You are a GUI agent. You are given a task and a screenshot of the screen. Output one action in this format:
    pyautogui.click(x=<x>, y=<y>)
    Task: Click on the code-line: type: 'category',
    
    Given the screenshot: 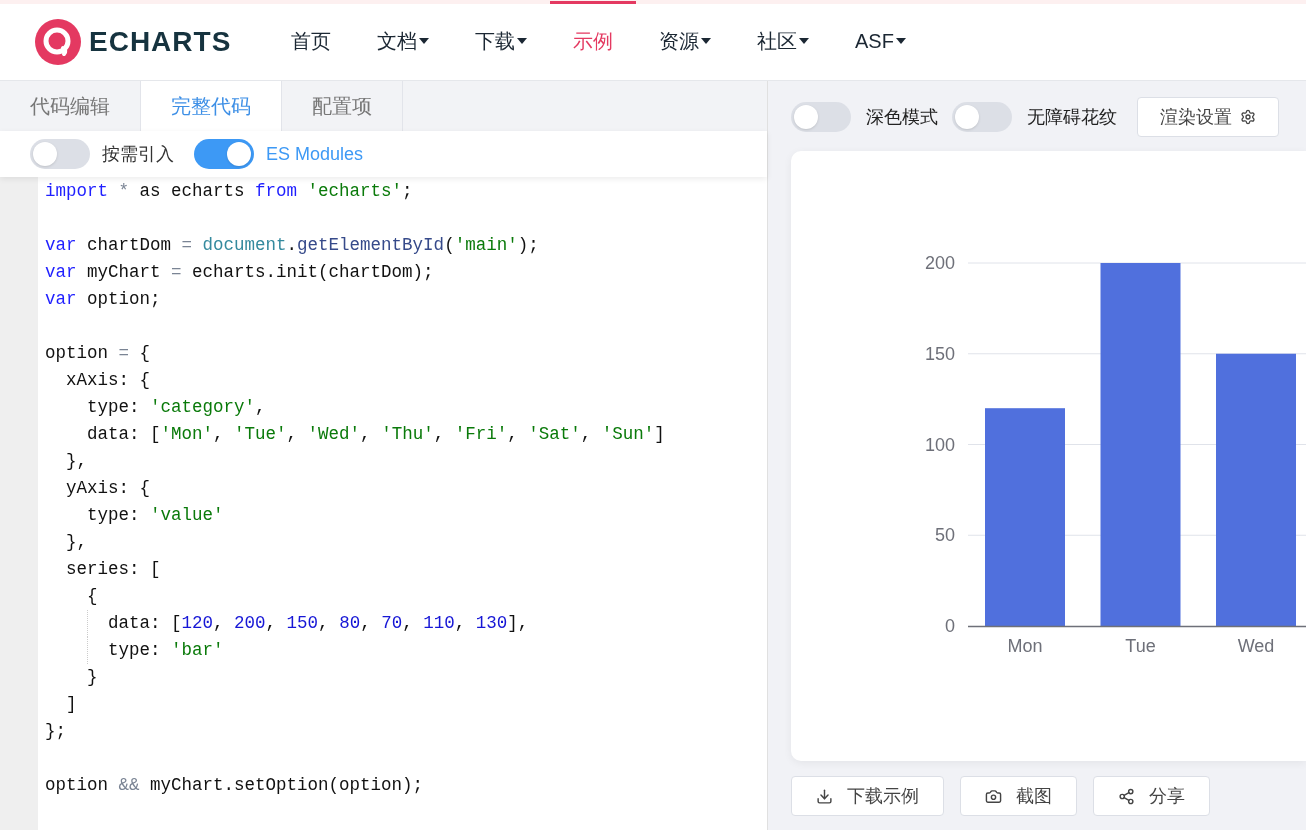 What is the action you would take?
    pyautogui.click(x=176, y=407)
    